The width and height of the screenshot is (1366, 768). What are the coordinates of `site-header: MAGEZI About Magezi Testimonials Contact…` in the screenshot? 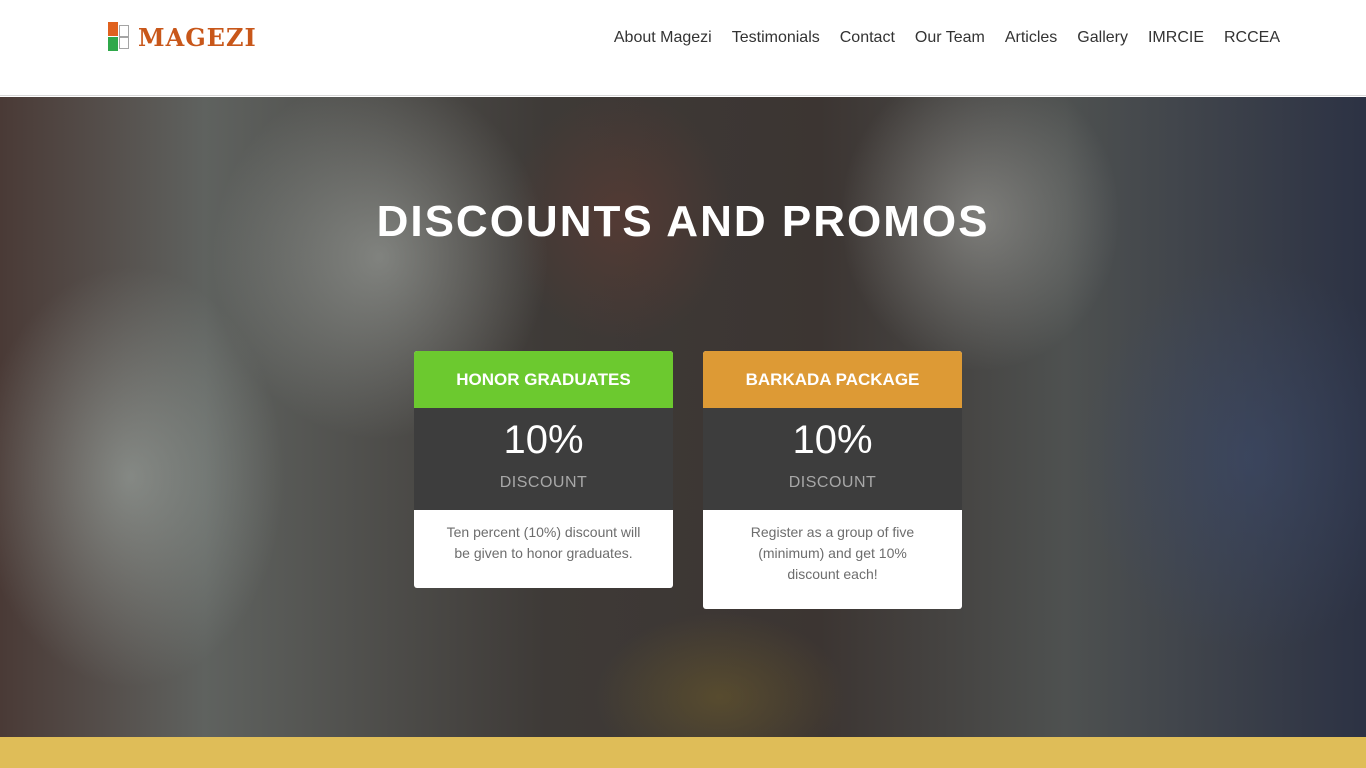 It's located at (683, 48).